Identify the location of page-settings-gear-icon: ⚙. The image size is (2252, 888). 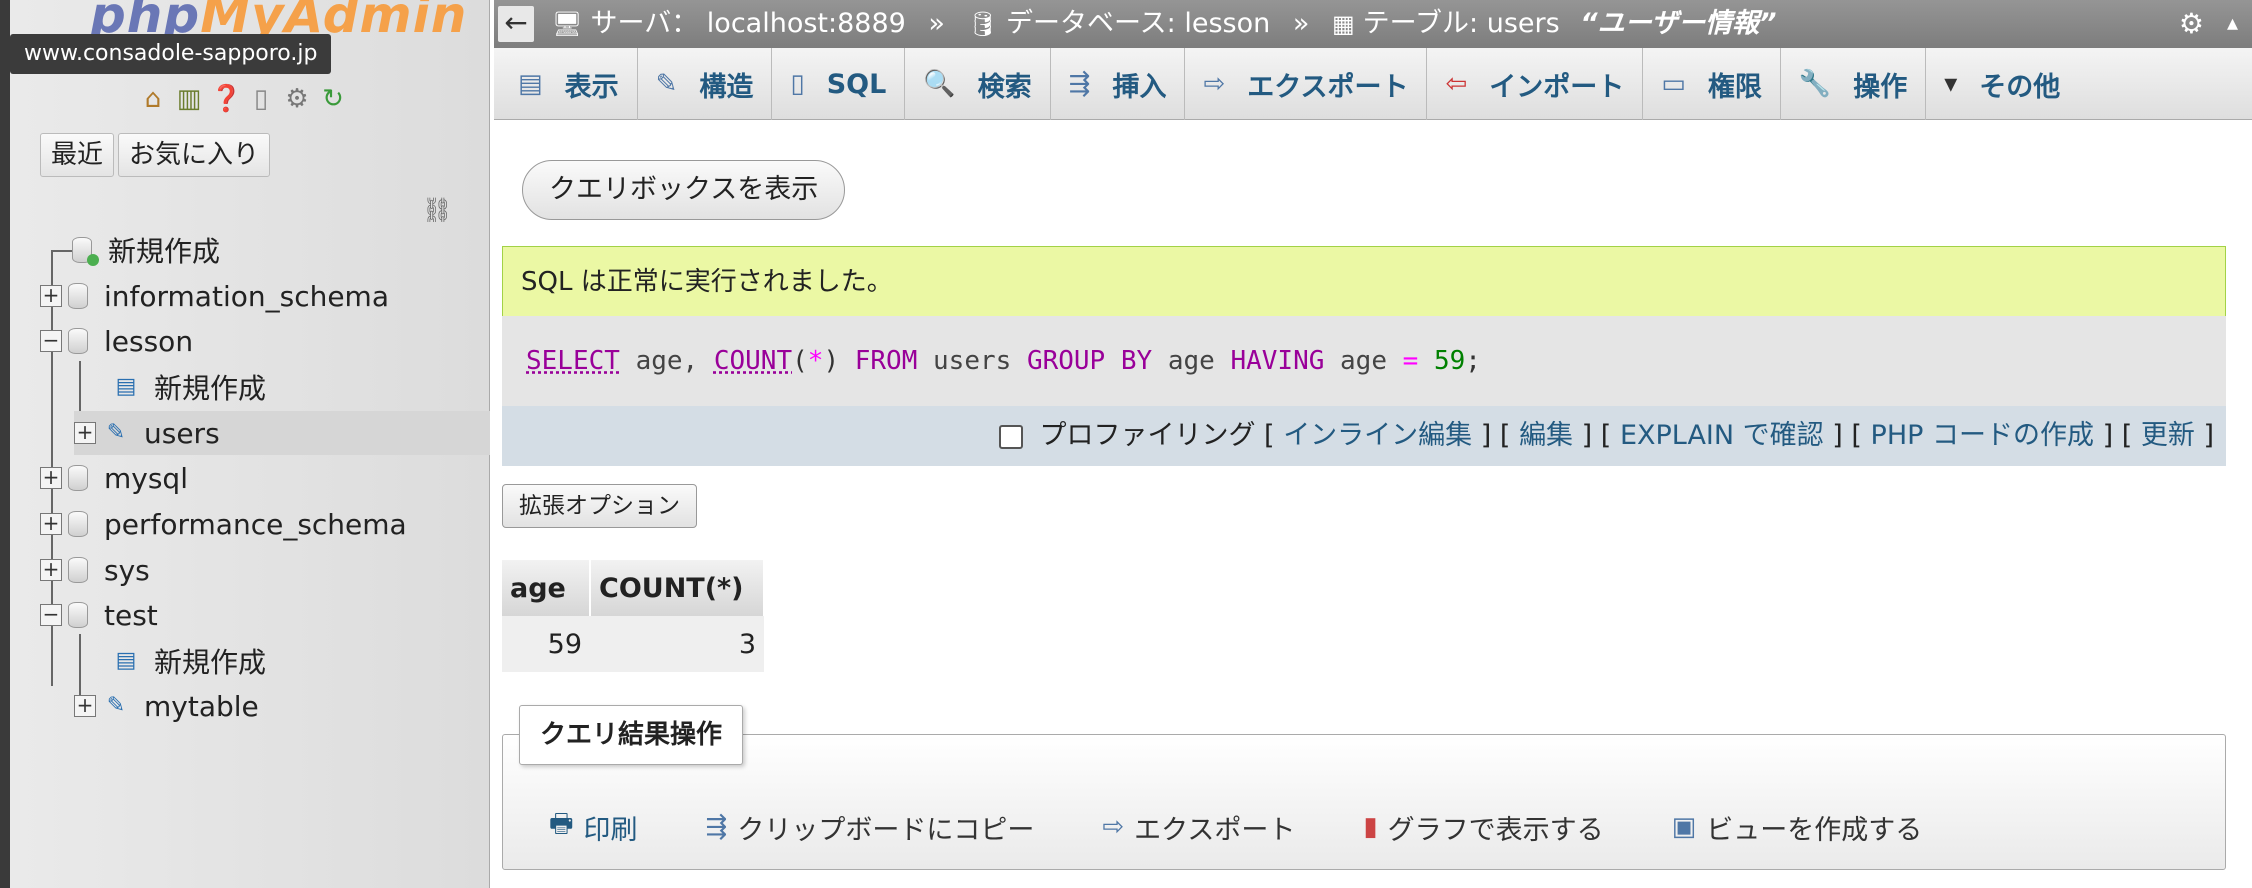
(2191, 24).